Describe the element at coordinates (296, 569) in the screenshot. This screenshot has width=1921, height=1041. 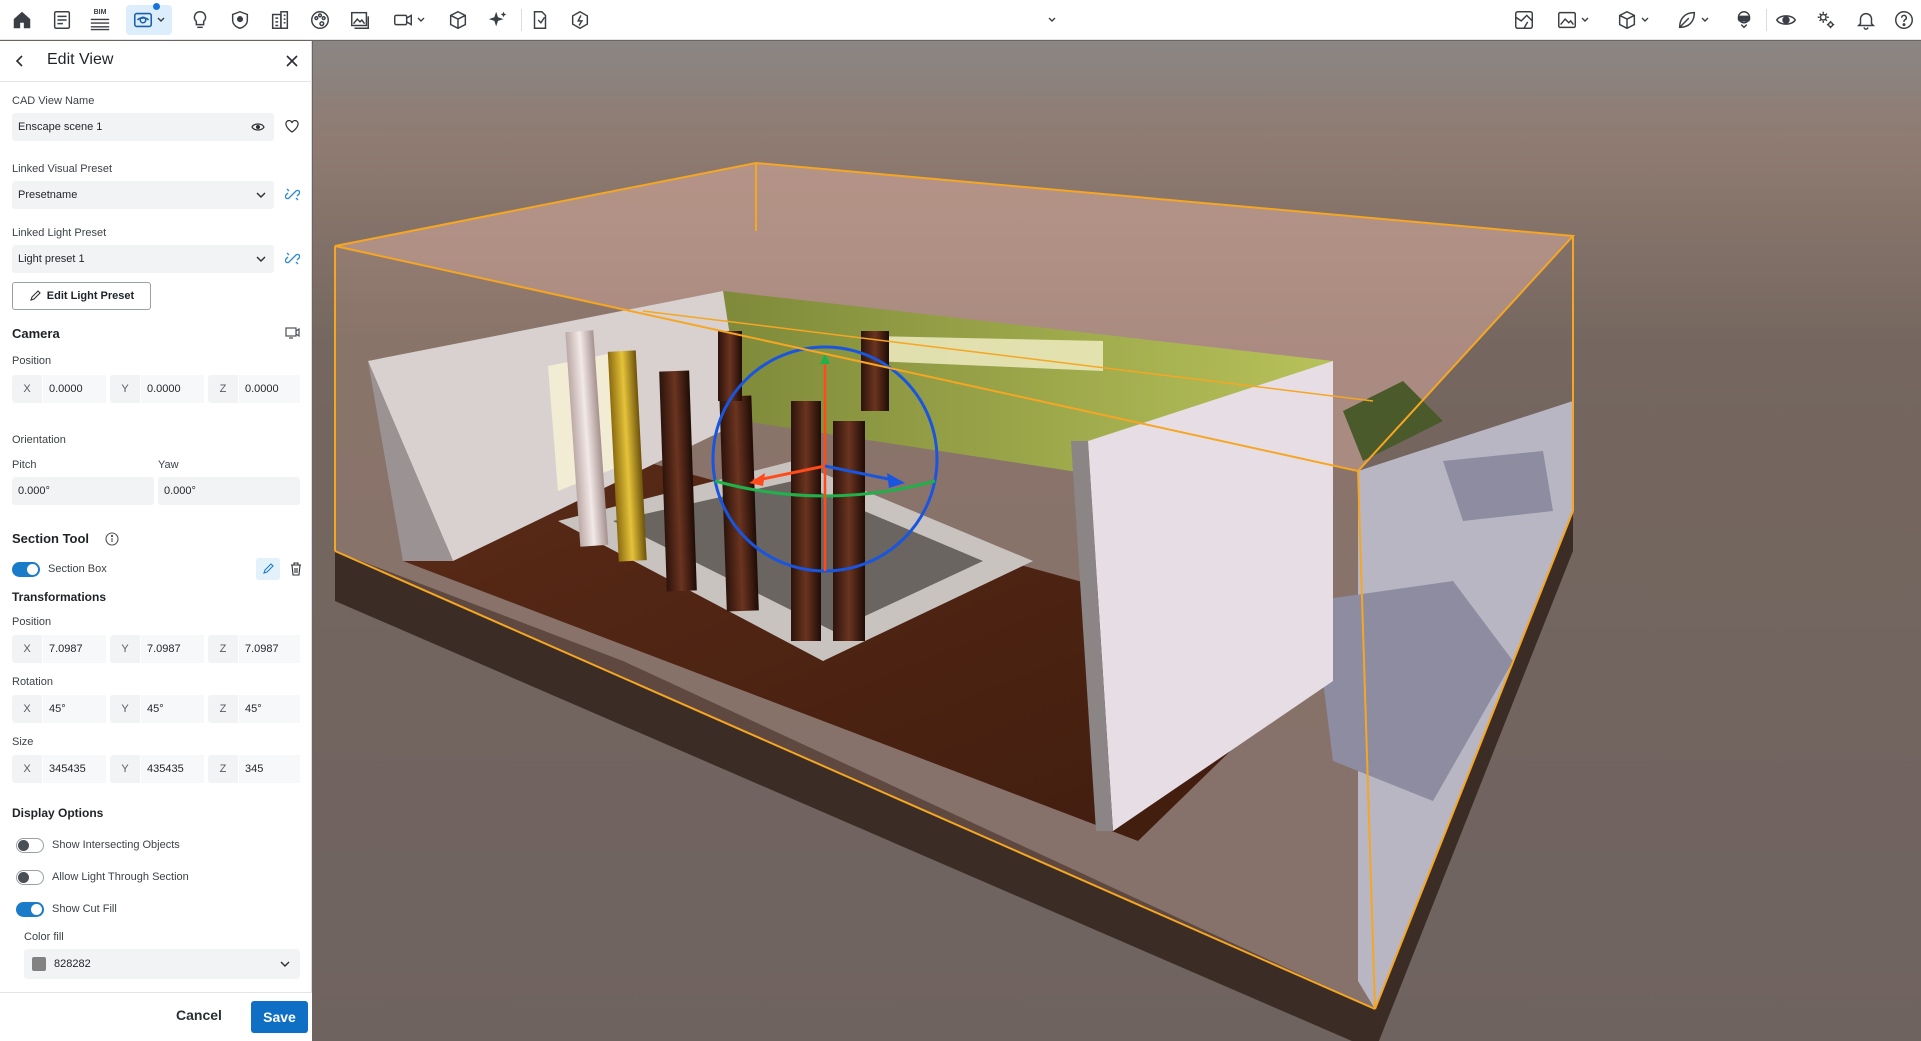
I see `trash-icon` at that location.